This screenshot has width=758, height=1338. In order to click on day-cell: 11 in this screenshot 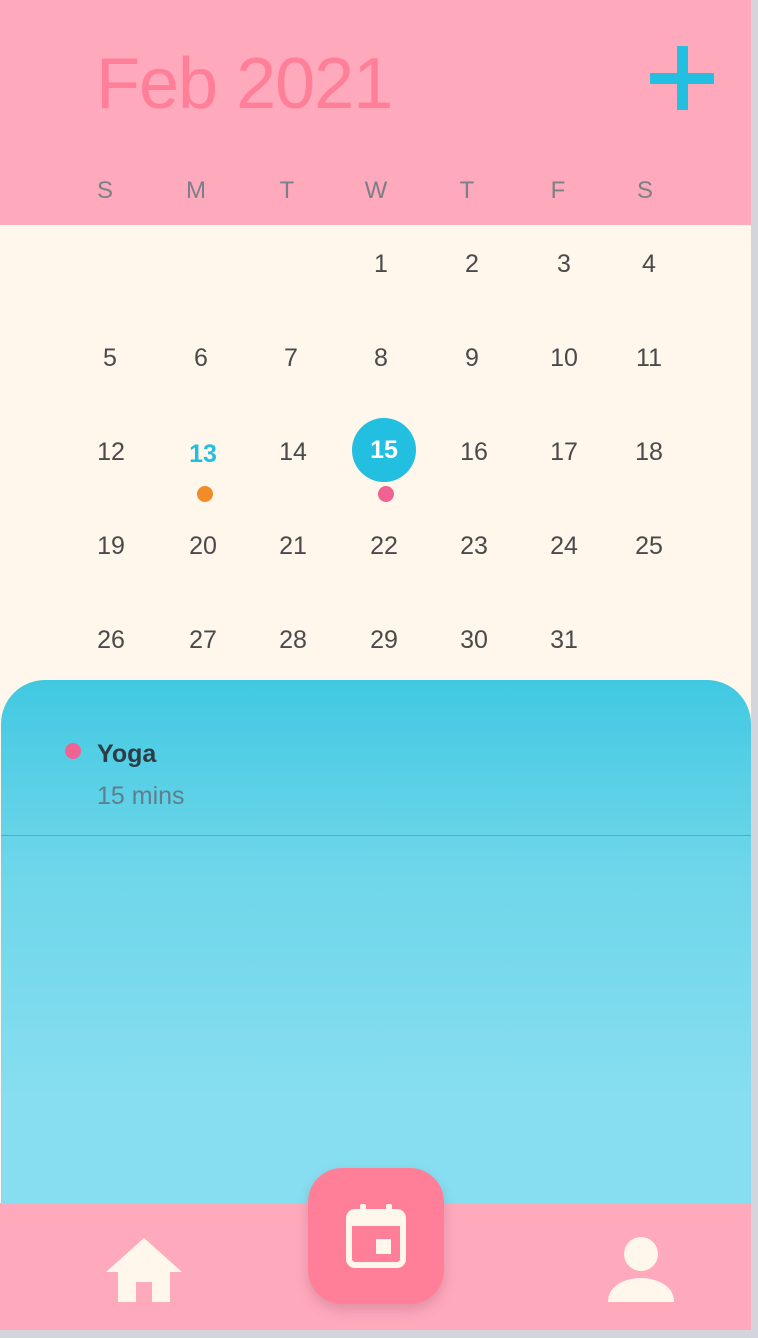, I will do `click(649, 358)`.